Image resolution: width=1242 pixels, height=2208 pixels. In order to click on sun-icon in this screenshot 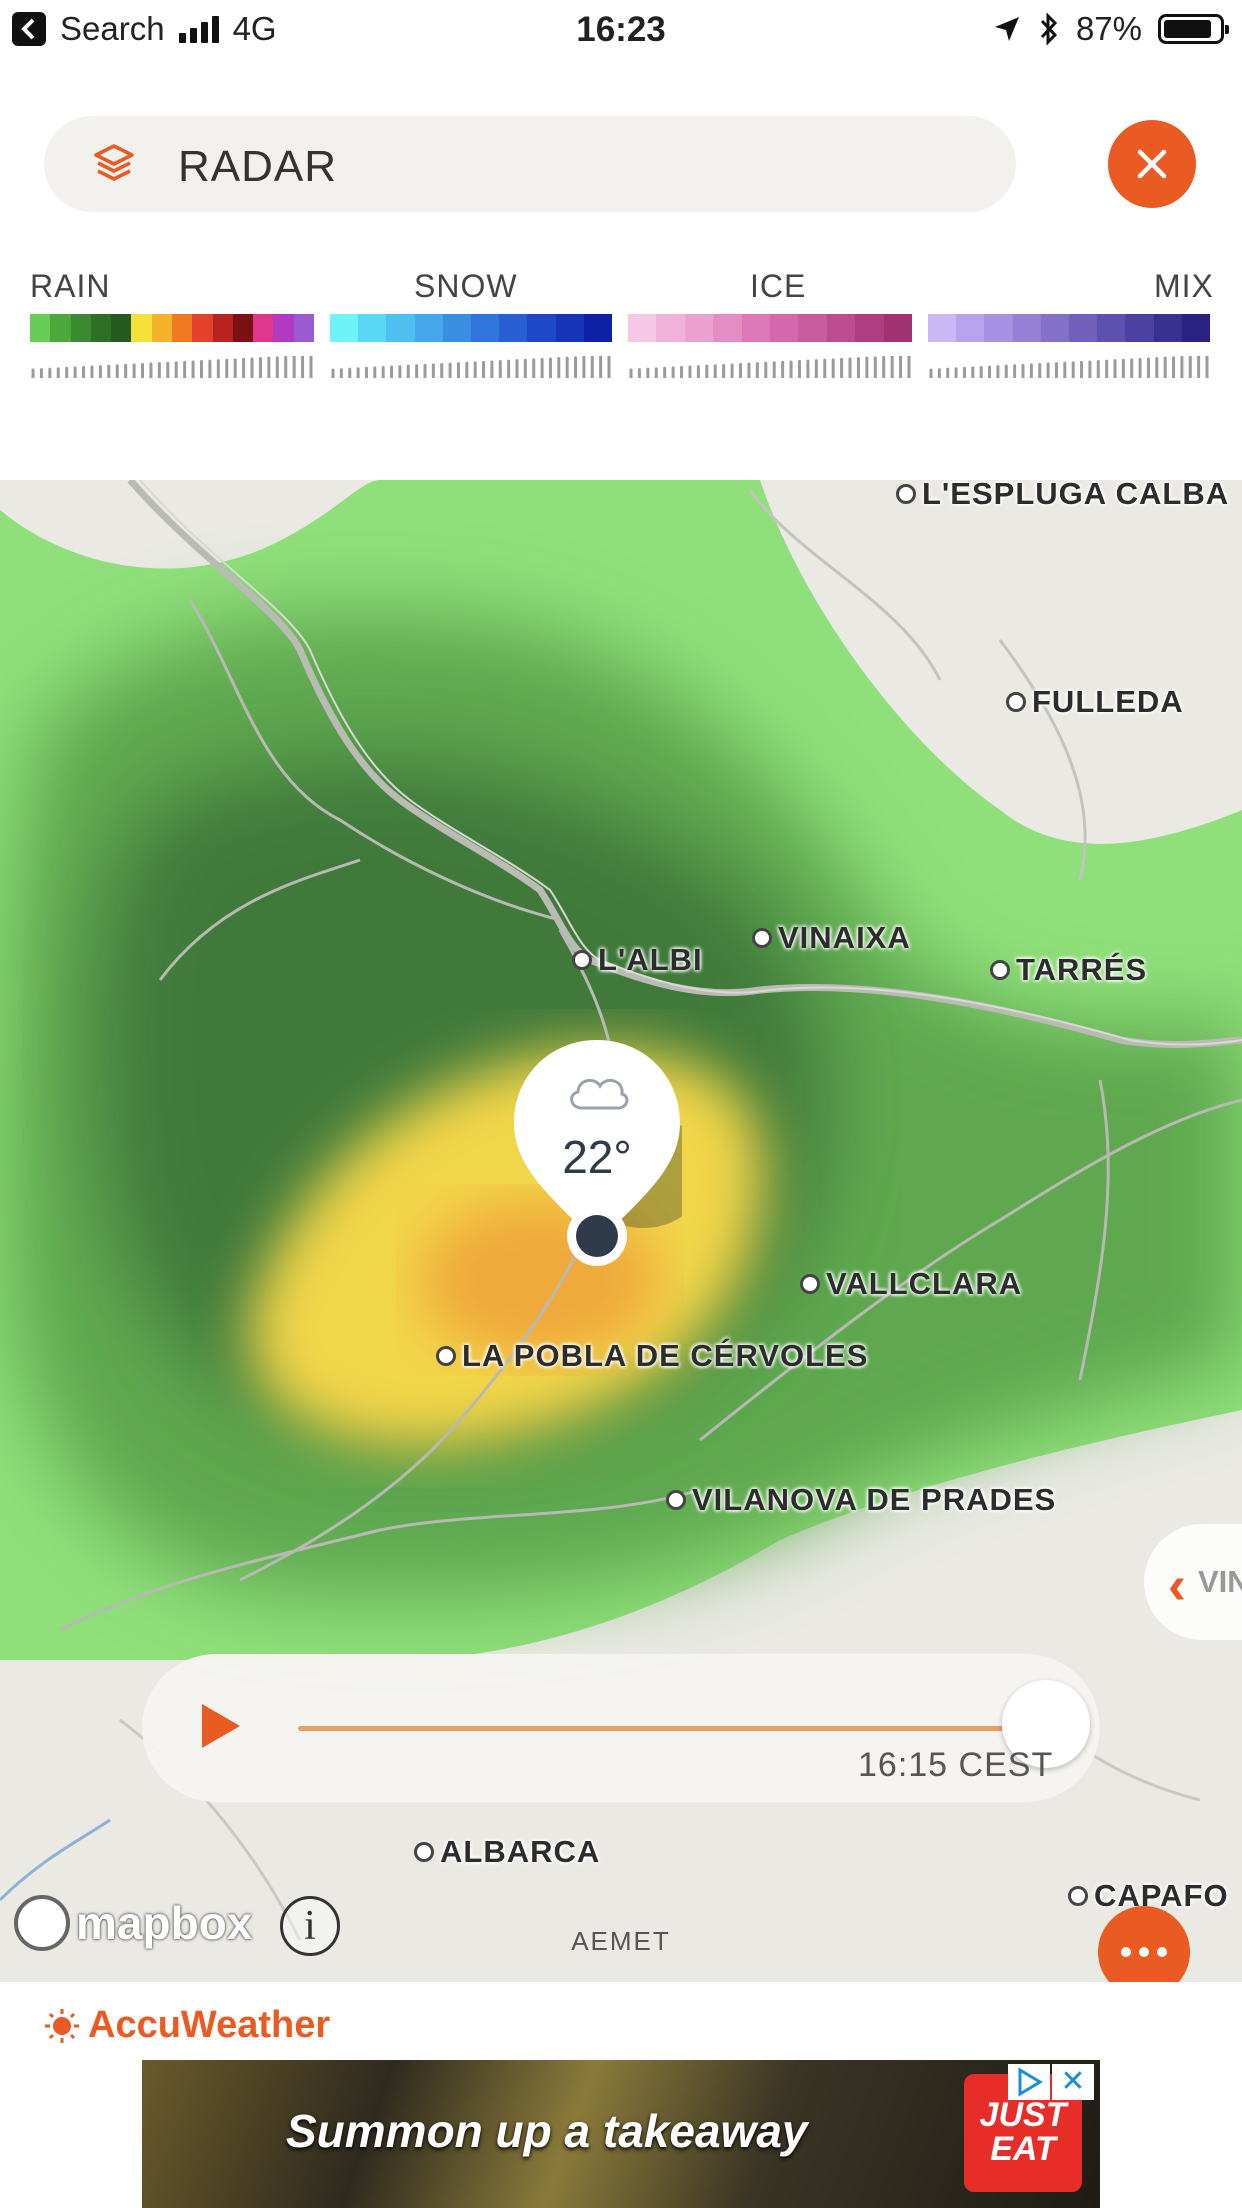, I will do `click(62, 2025)`.